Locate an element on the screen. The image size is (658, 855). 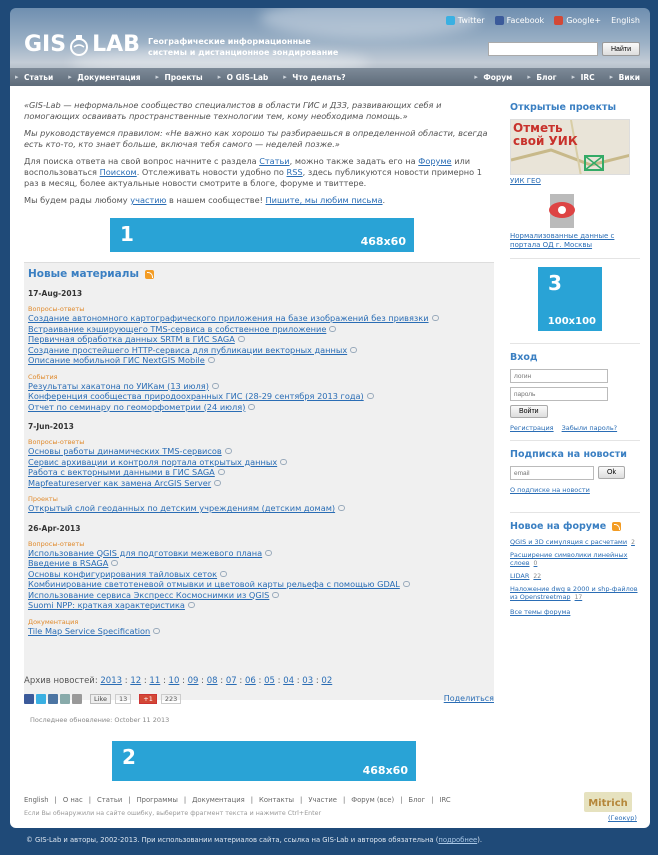
link-participation: участию is located at coordinates (148, 200).